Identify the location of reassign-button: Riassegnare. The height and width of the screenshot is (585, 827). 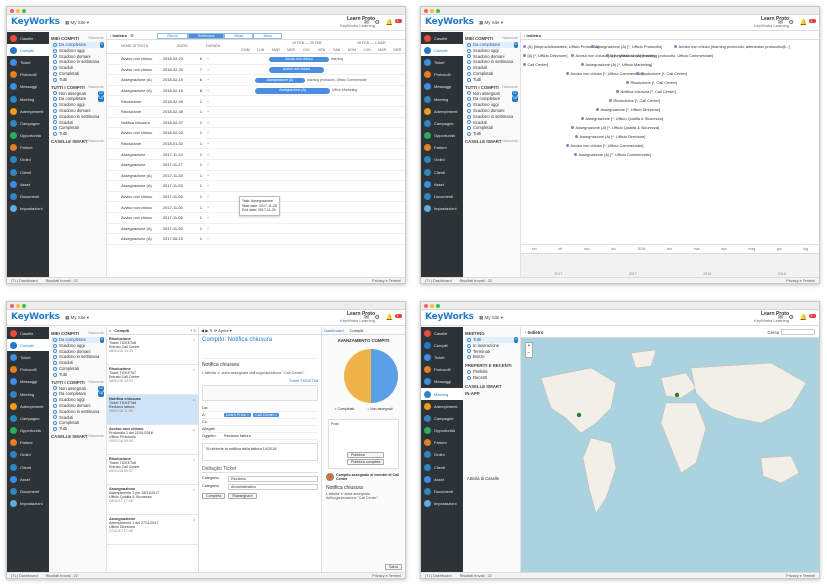
(242, 495).